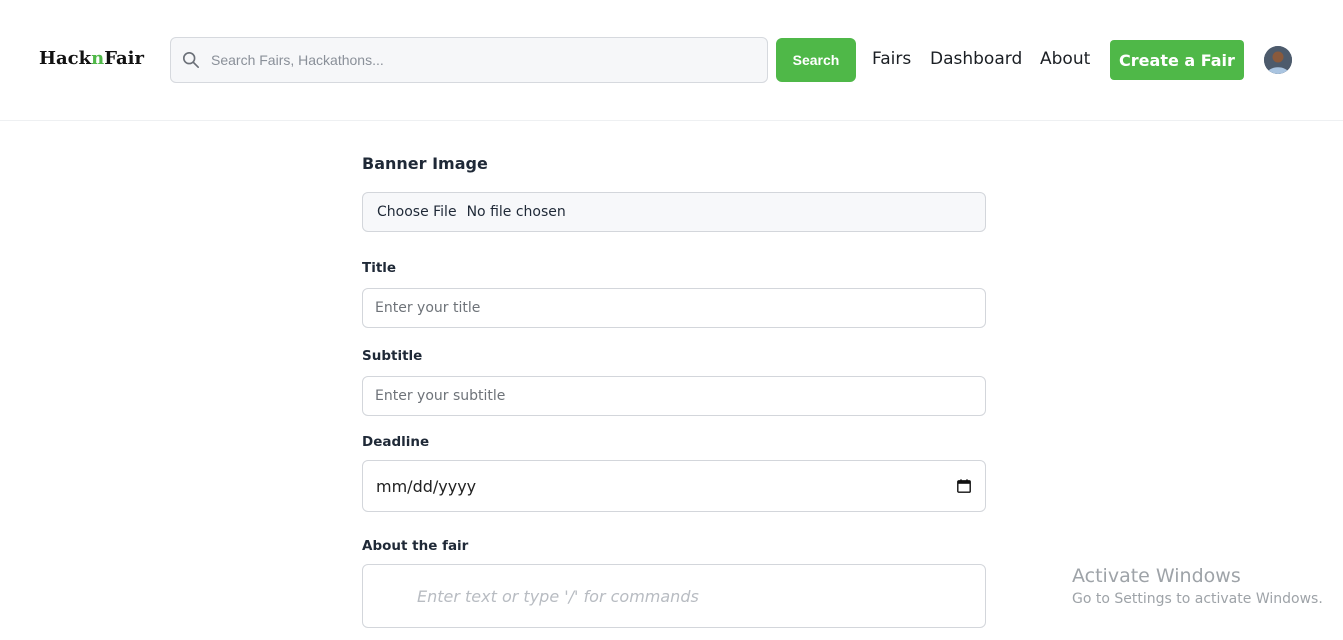 The width and height of the screenshot is (1343, 640). I want to click on date-placeholder: mm/dd/yyyy, so click(426, 486).